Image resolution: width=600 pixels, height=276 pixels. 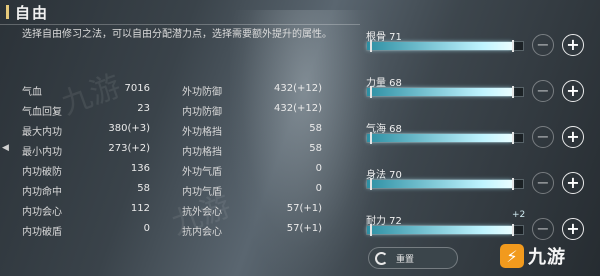 I want to click on stat-value: 23, so click(x=143, y=108).